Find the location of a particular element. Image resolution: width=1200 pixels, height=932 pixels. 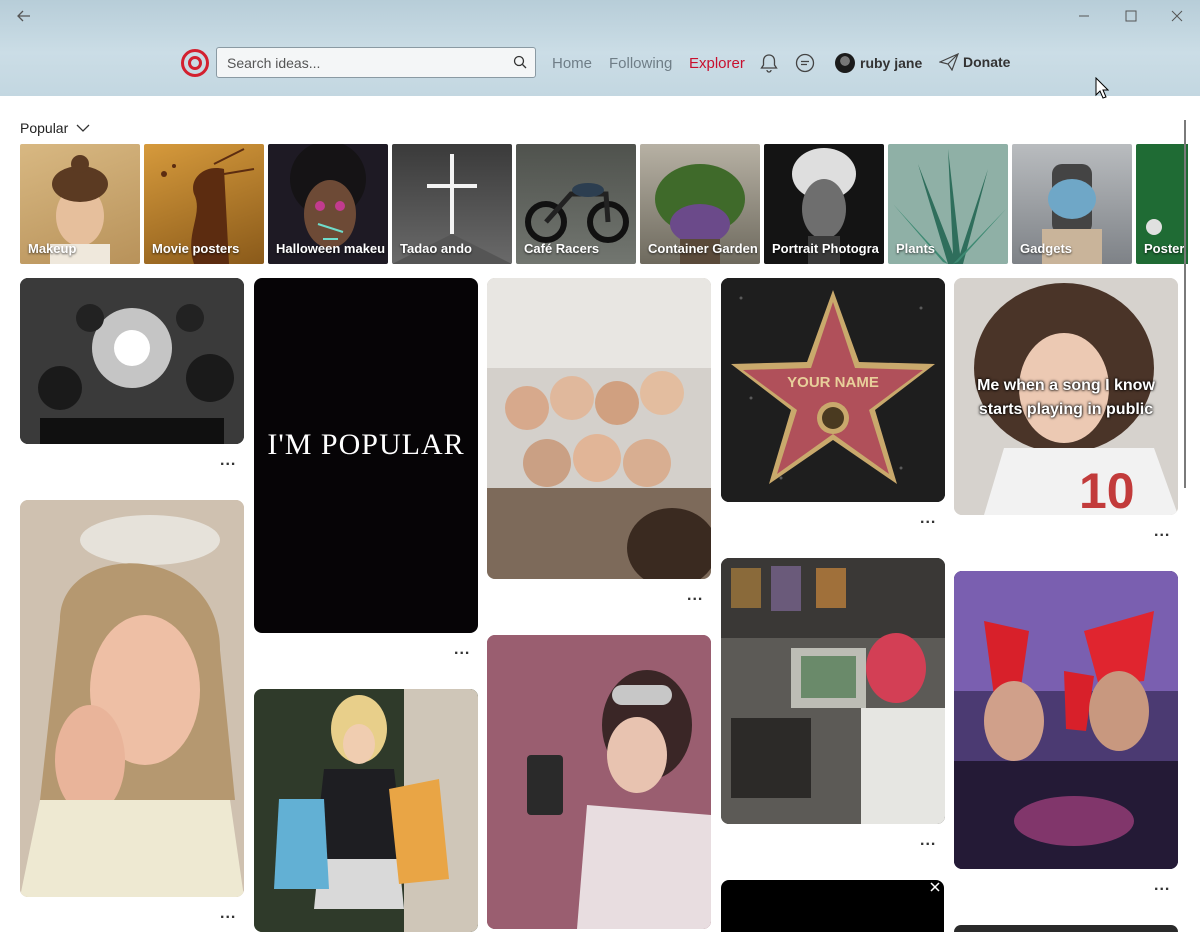

category-label: Café Racers is located at coordinates (562, 248).